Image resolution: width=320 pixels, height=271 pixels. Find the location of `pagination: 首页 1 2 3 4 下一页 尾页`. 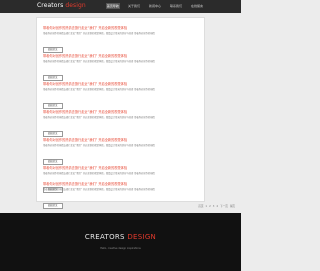

pagination: 首页 1 2 3 4 下一页 尾页 is located at coordinates (216, 207).